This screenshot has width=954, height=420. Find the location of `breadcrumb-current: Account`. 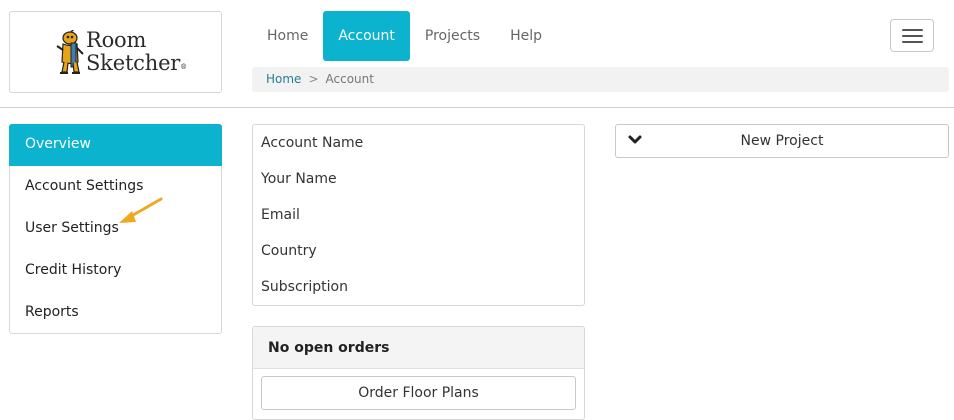

breadcrumb-current: Account is located at coordinates (349, 79).